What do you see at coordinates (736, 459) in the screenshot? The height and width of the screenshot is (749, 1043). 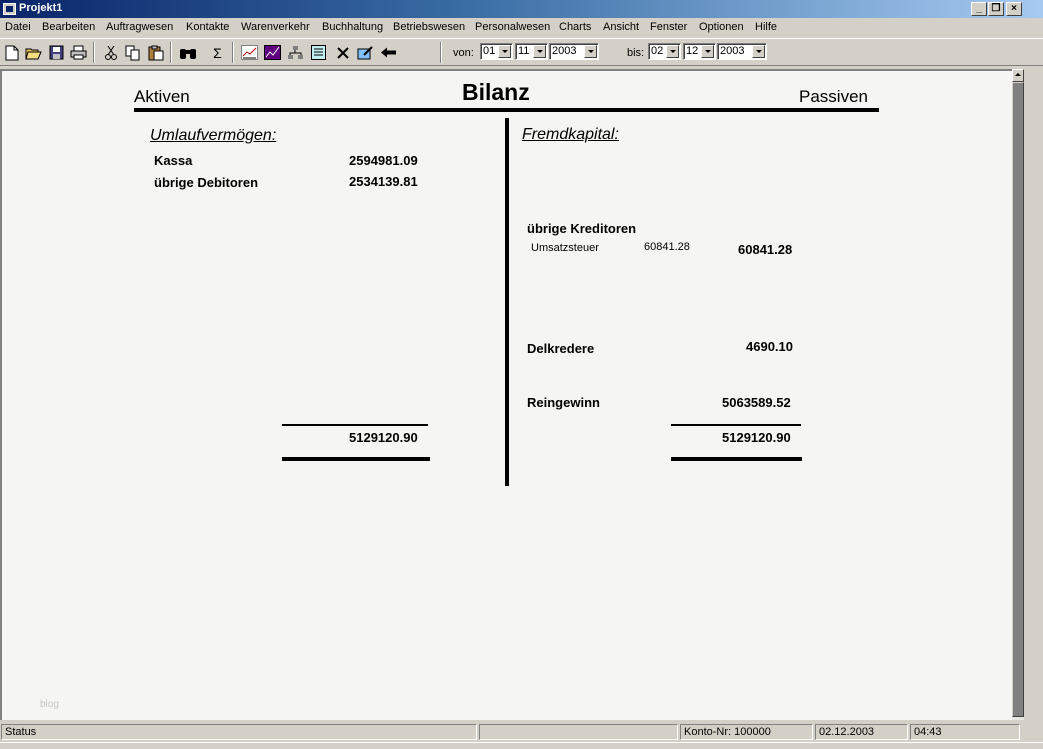 I see `passiven-total-rule` at bounding box center [736, 459].